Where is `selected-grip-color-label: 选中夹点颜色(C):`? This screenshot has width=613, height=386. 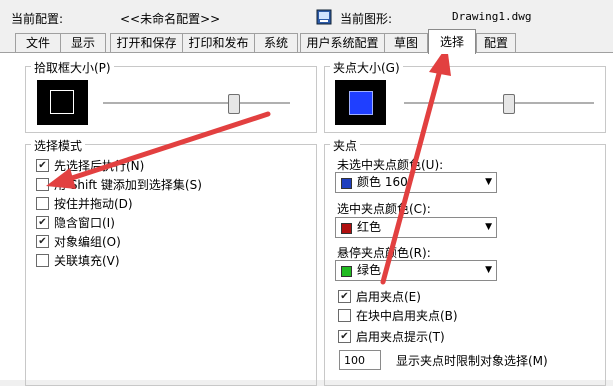
selected-grip-color-label: 选中夹点颜色(C): is located at coordinates (384, 209).